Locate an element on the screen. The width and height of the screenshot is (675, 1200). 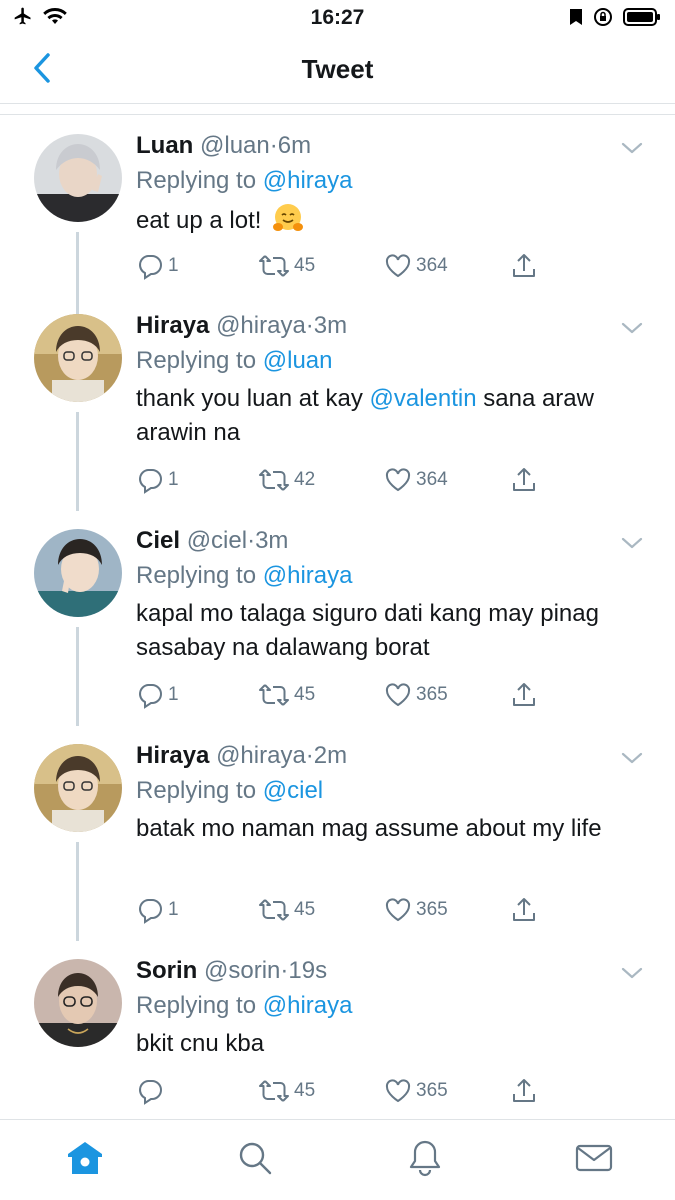
text-mention: @valentin is located at coordinates (422, 398).